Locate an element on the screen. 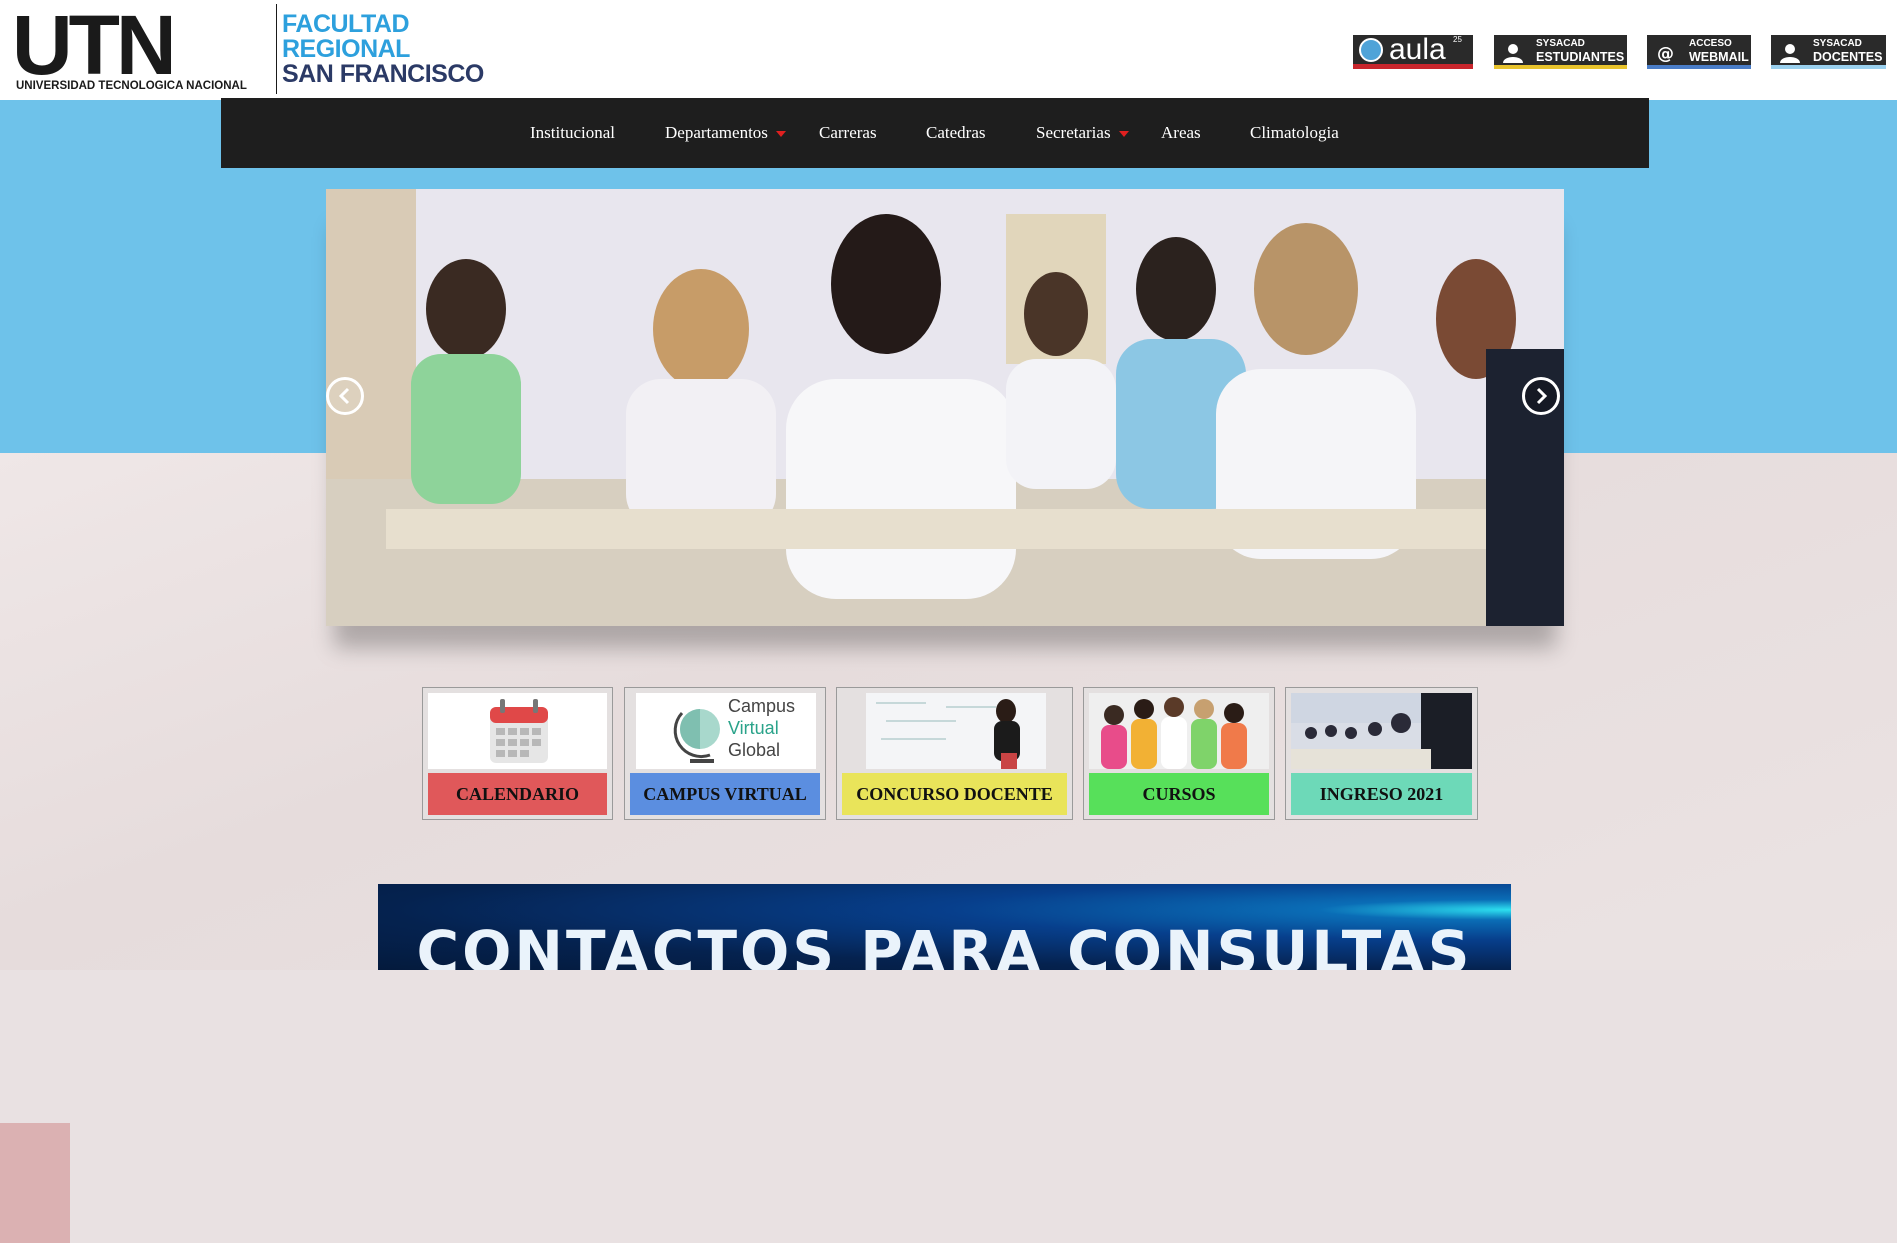 The image size is (1897, 1243). students-group-photo is located at coordinates (1179, 731).